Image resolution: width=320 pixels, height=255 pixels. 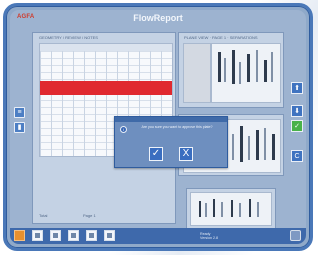 I want to click on app-header: AGFA FlowReport, so click(x=158, y=19).